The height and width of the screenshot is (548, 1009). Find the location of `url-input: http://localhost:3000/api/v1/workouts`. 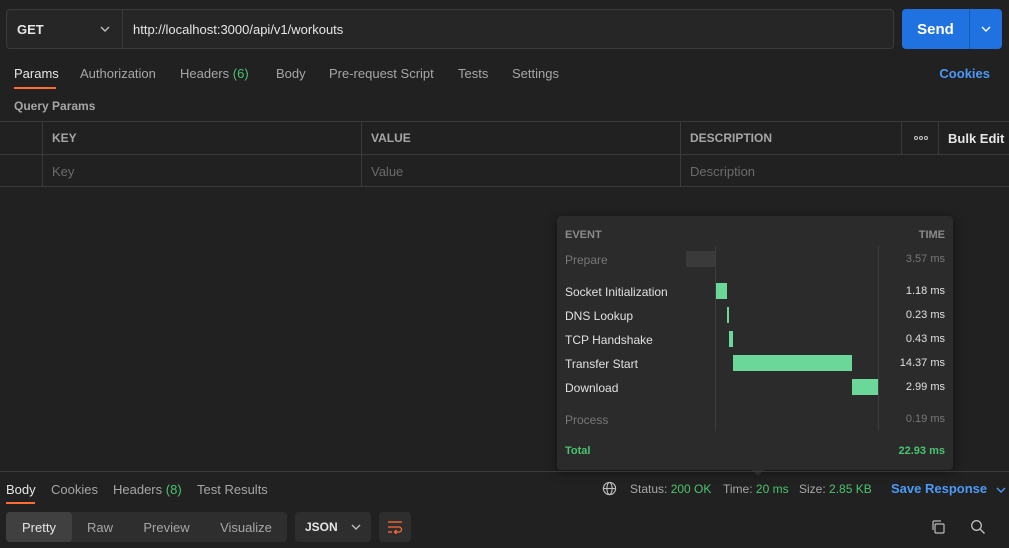

url-input: http://localhost:3000/api/v1/workouts is located at coordinates (508, 29).